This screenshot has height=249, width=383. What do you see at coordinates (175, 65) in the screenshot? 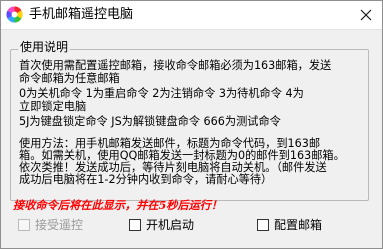
I see `instruction-line: 首次使用需配置遥控邮箱，接收命令邮箱必须为163邮箱，发送` at bounding box center [175, 65].